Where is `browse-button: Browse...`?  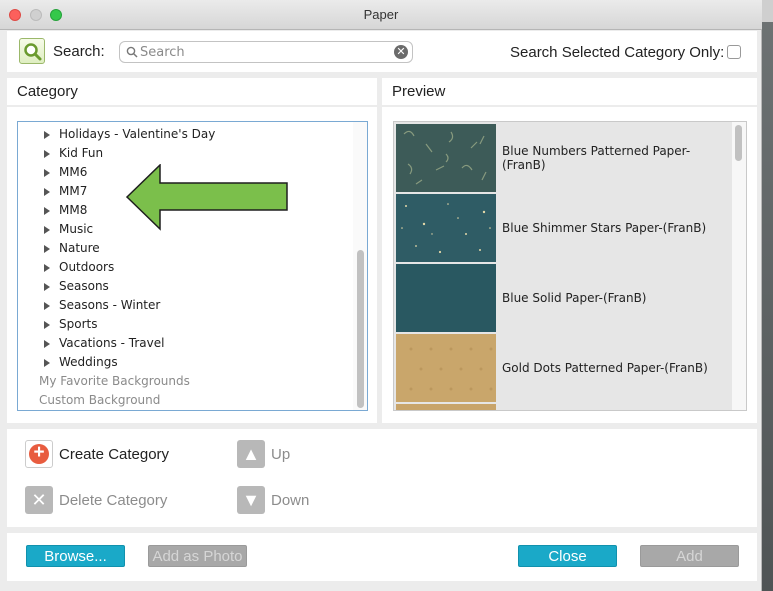 browse-button: Browse... is located at coordinates (75, 556).